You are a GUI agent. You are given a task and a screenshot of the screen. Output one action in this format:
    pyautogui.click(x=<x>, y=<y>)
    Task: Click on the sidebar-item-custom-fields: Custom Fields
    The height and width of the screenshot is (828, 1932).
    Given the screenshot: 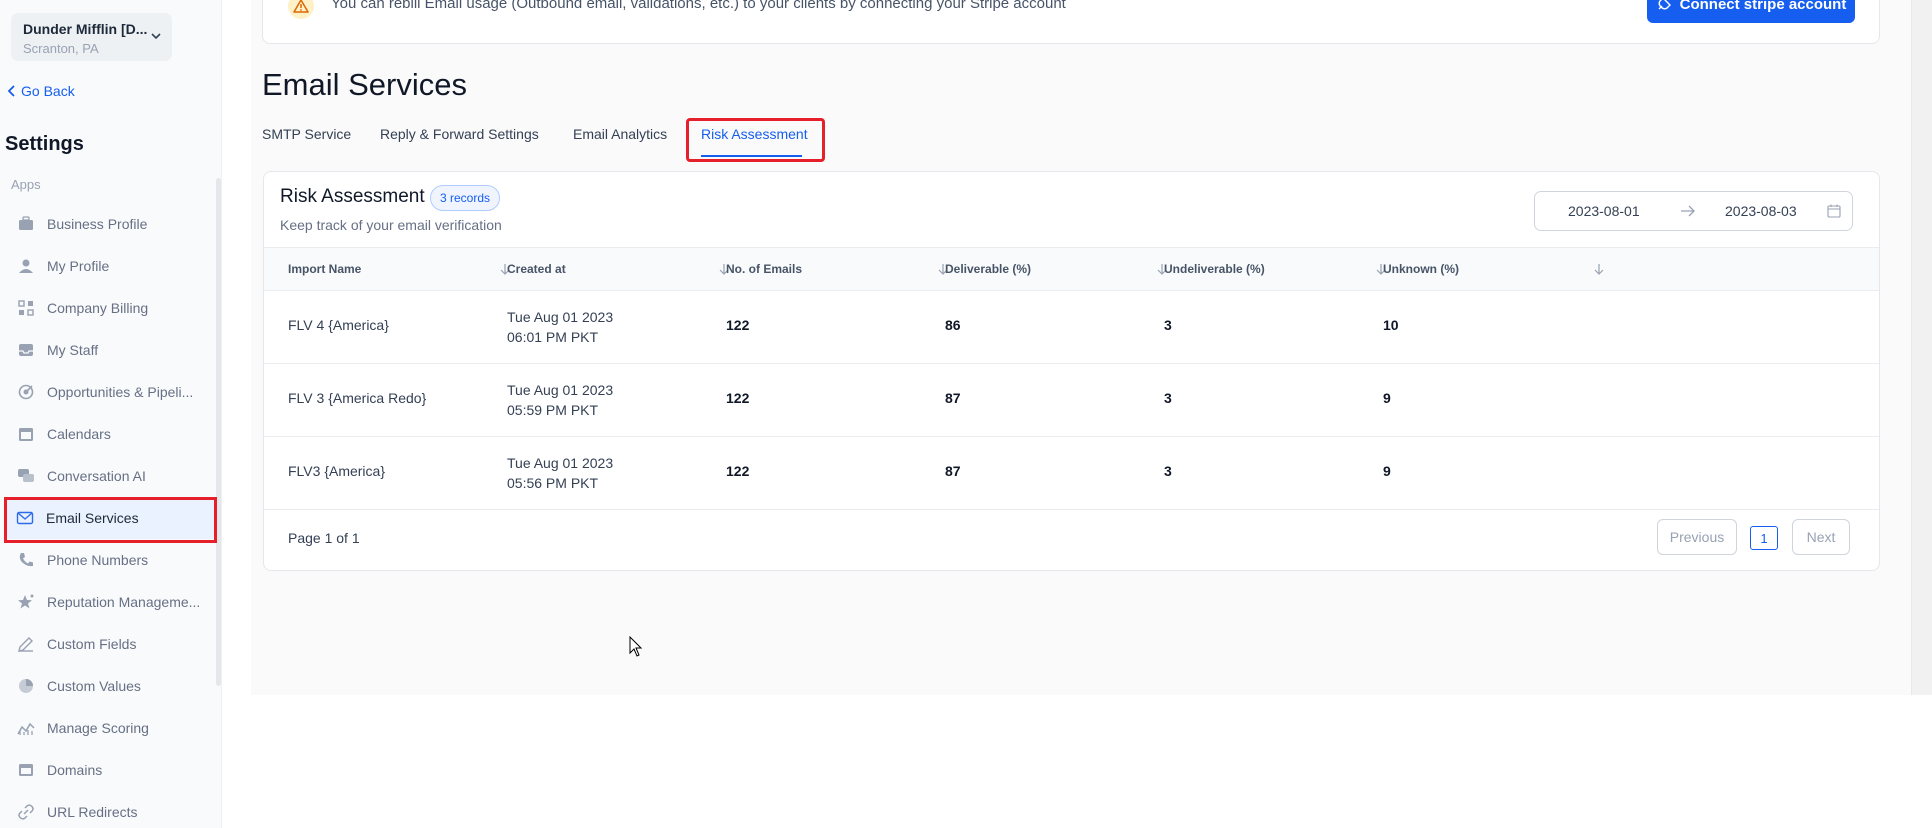 What is the action you would take?
    pyautogui.click(x=105, y=644)
    